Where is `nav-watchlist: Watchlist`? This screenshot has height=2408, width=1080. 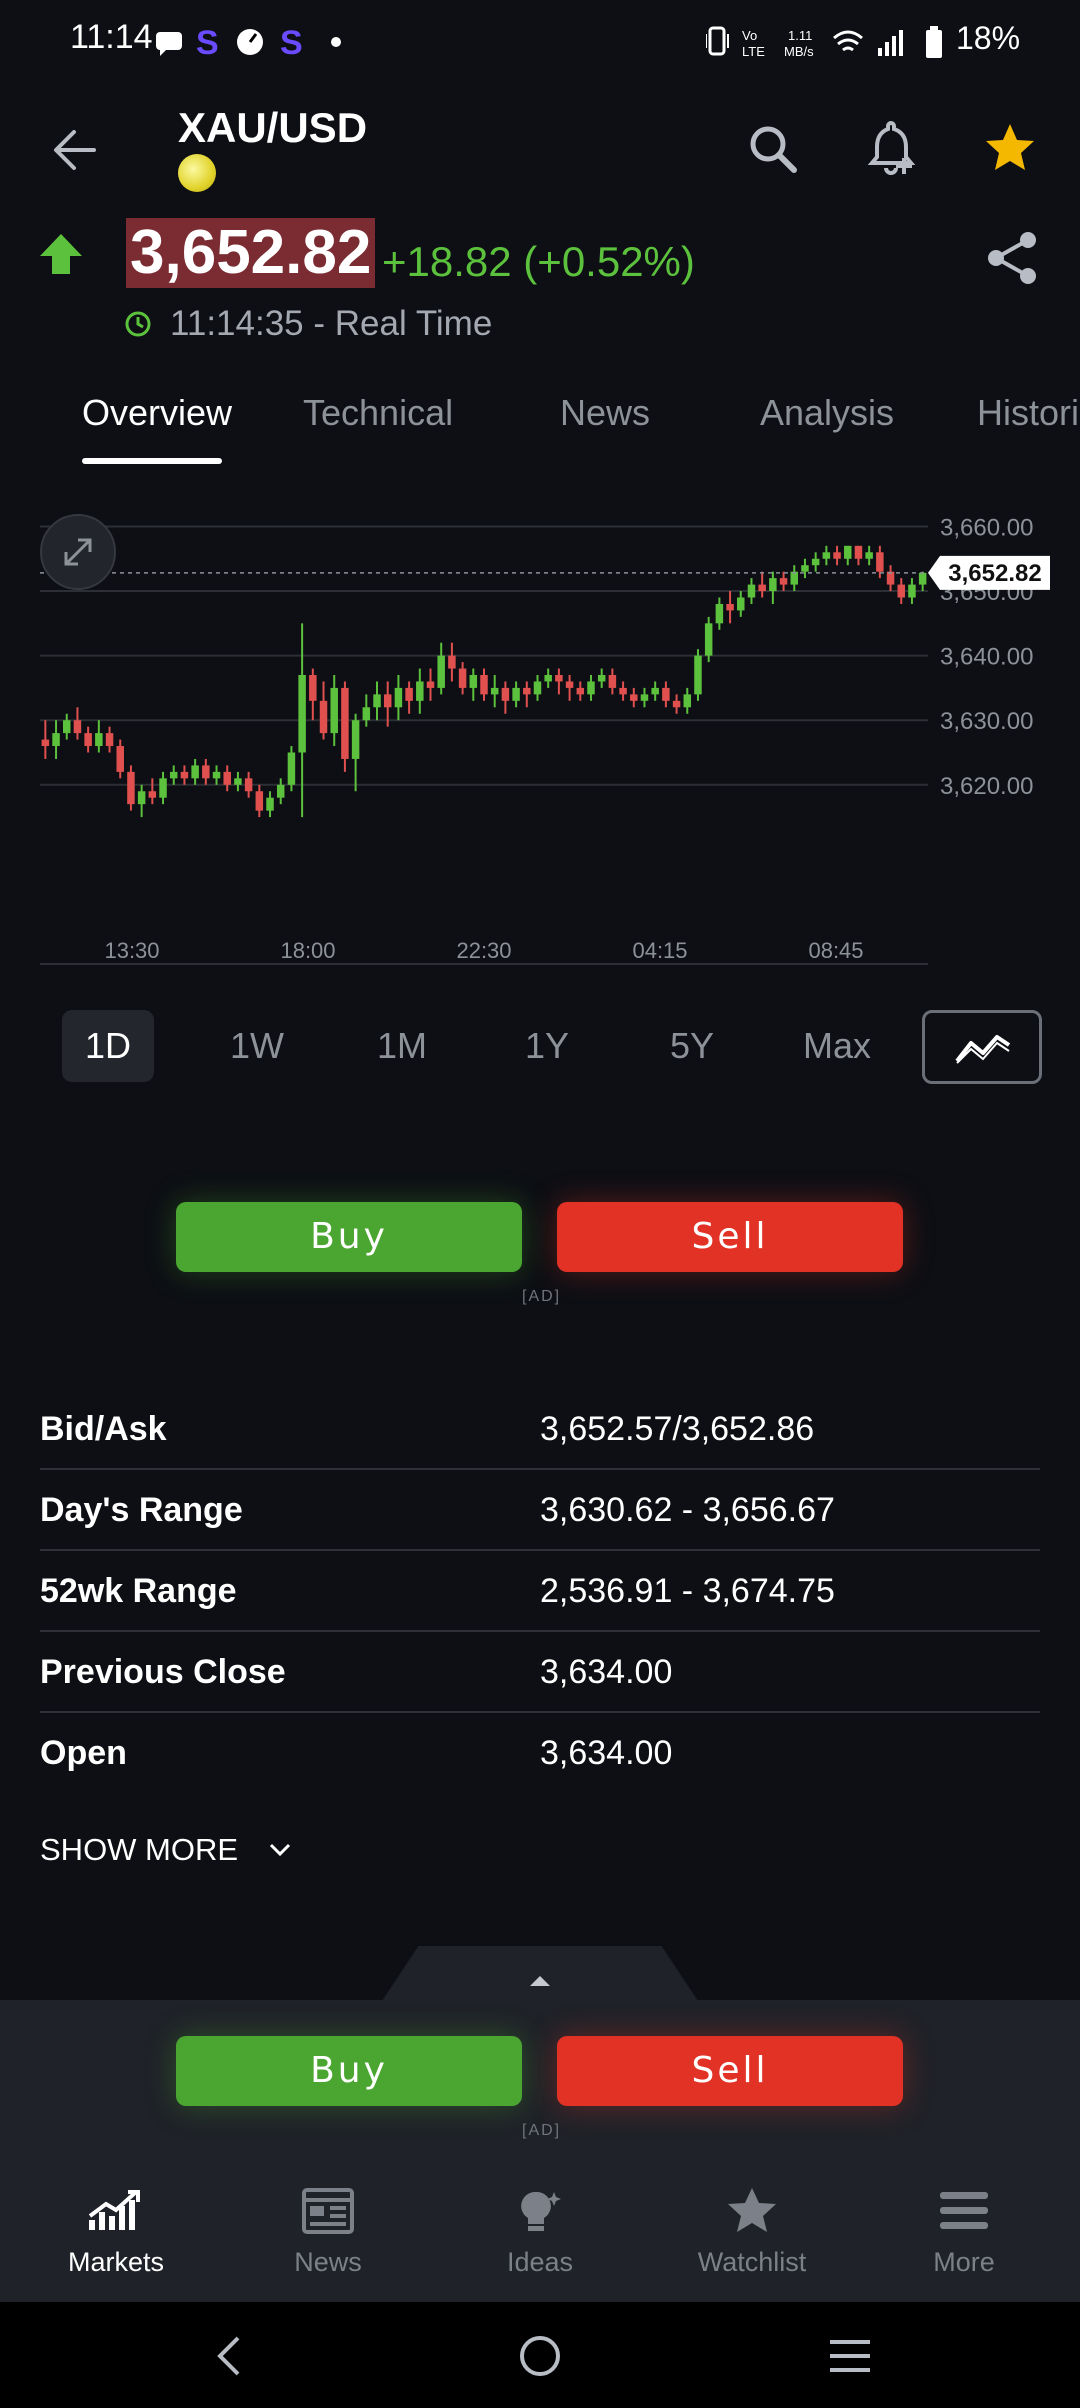
nav-watchlist: Watchlist is located at coordinates (752, 2232).